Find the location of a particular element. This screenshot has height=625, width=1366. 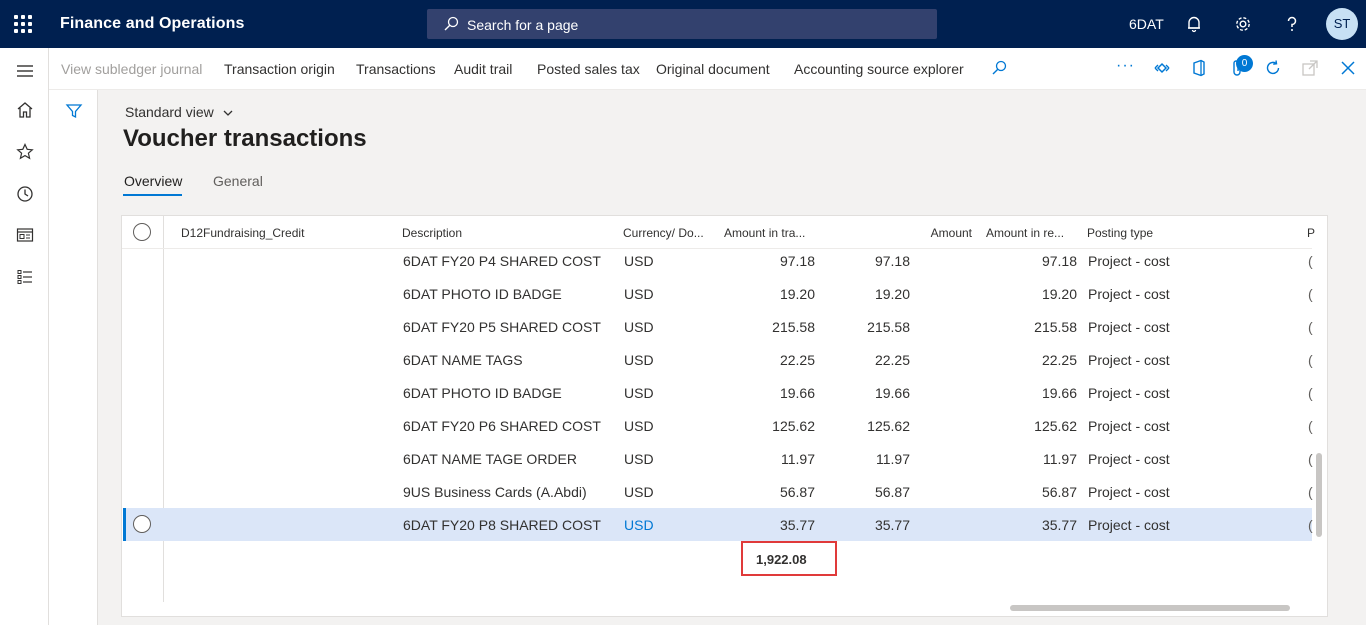

view-subledger-journal-button: View subledger journal is located at coordinates (131, 69).